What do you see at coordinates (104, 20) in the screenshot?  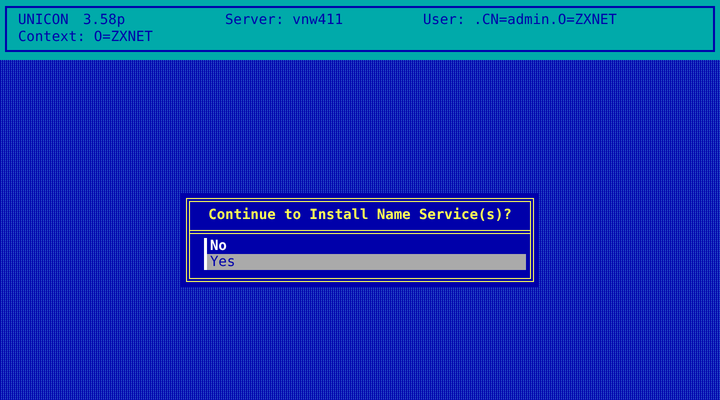 I see `version-label: 3.58p` at bounding box center [104, 20].